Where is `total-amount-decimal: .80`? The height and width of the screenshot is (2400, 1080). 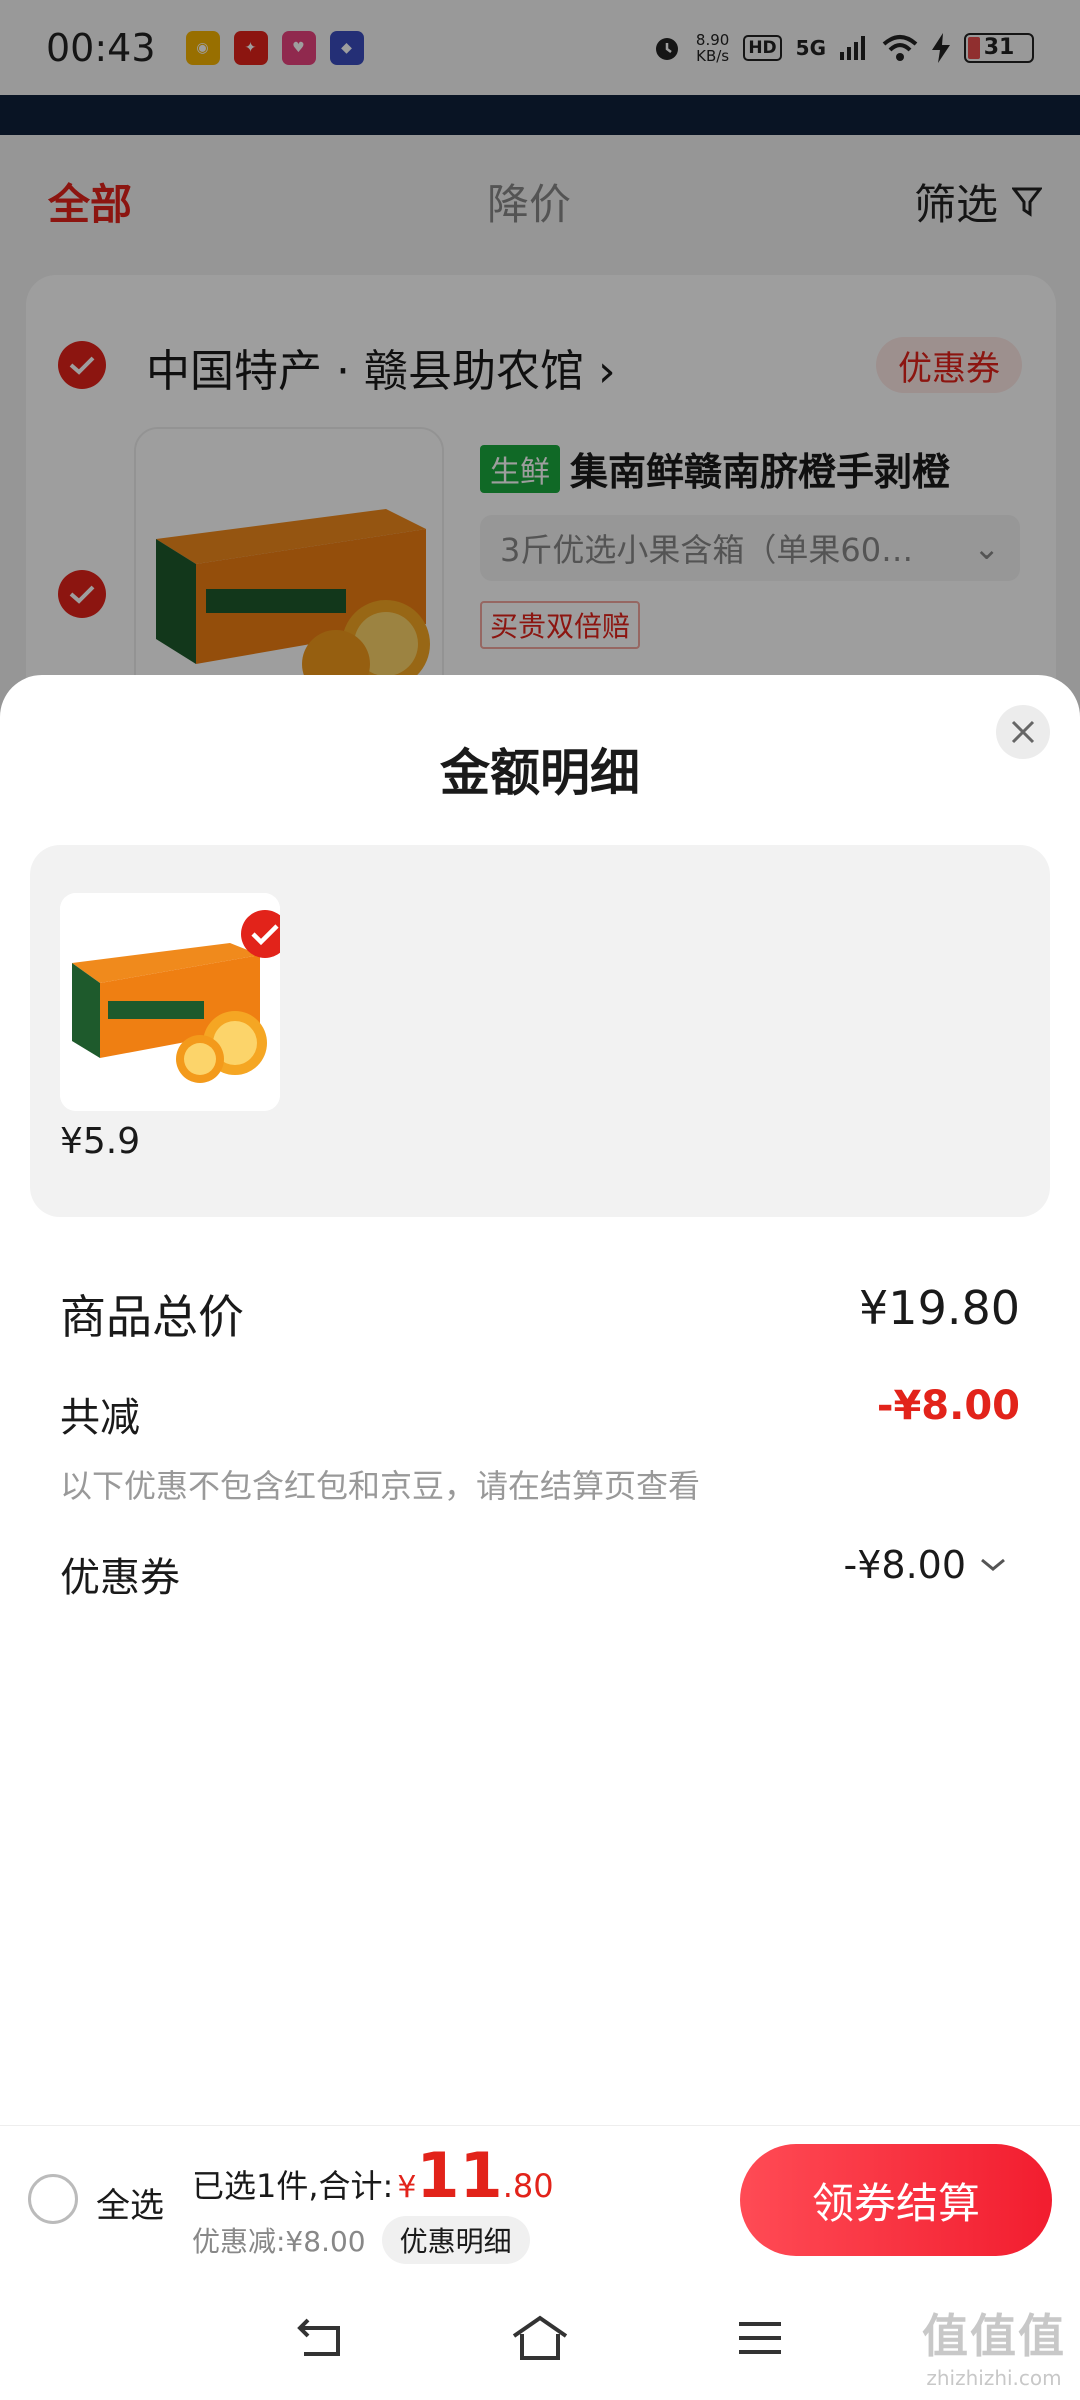
total-amount-decimal: .80 is located at coordinates (528, 2186).